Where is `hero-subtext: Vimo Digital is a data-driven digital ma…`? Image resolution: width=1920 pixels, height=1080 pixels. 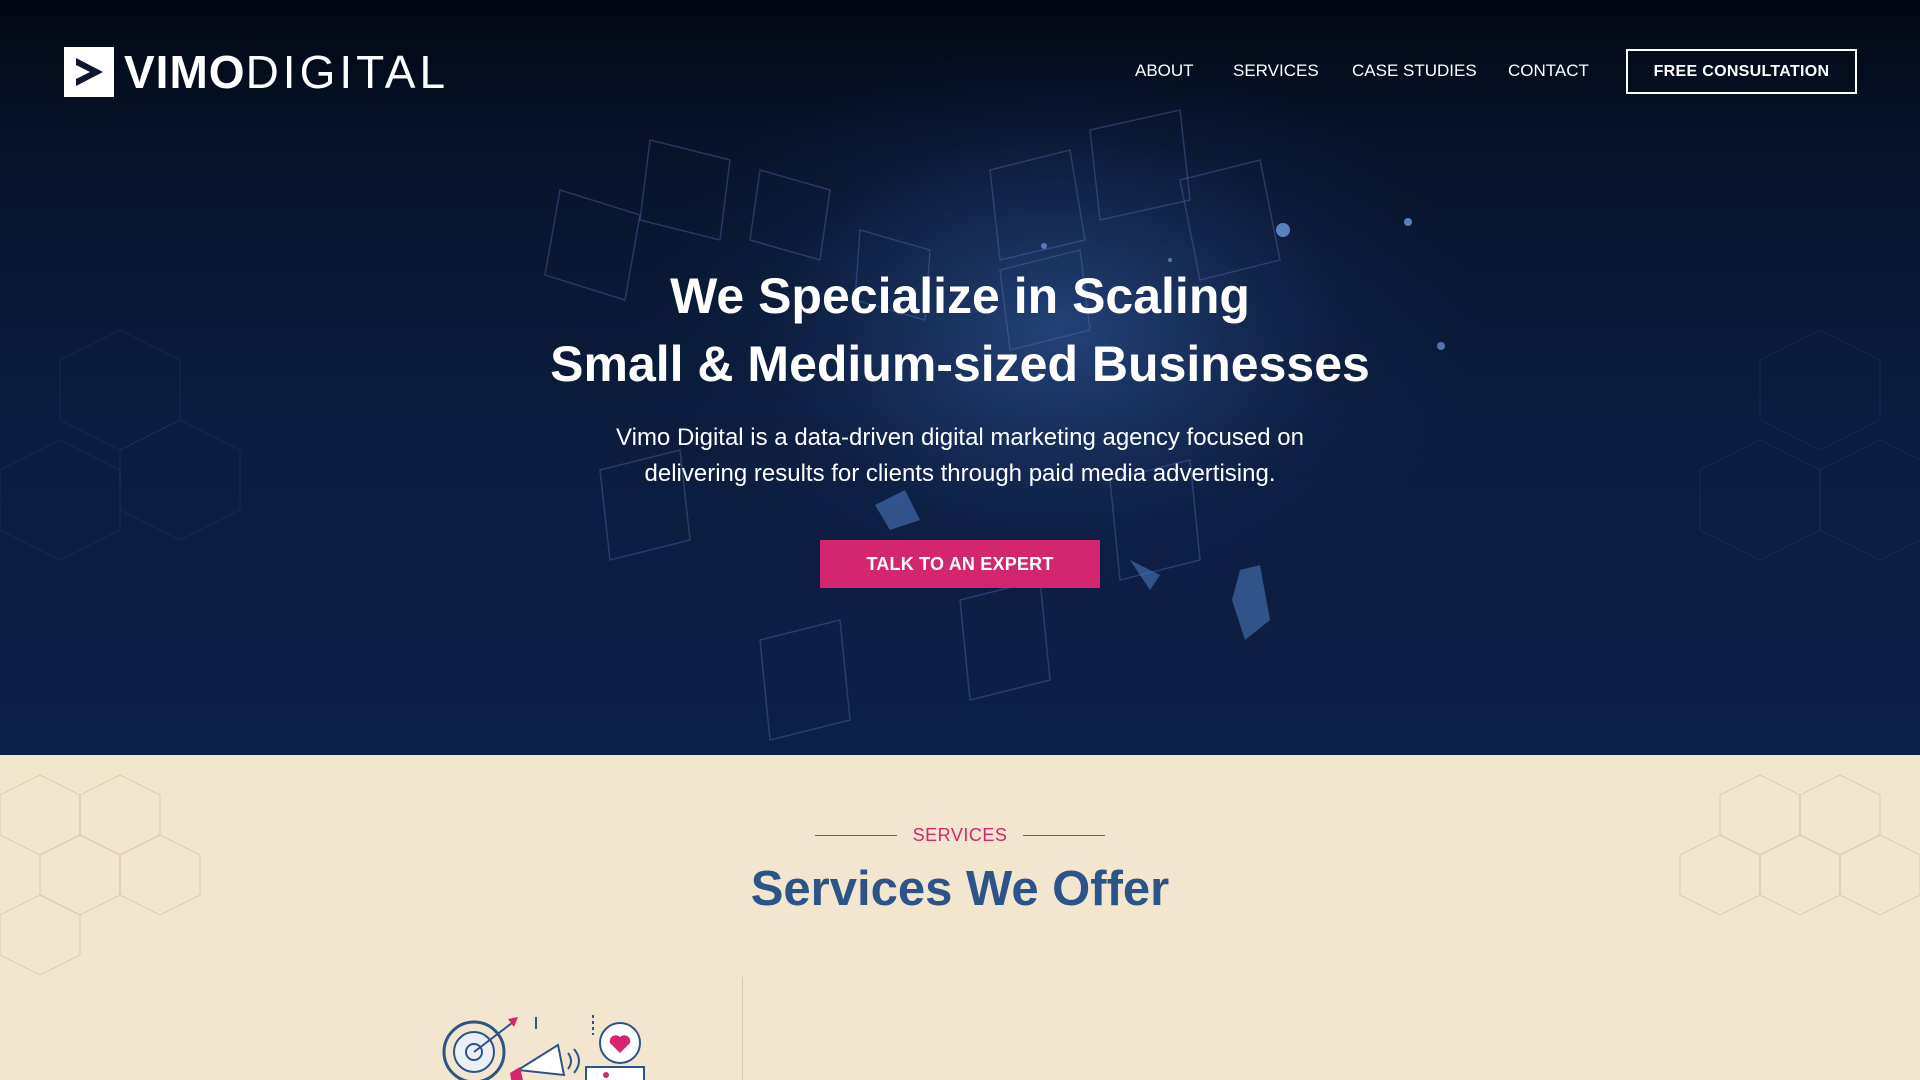
hero-subtext: Vimo Digital is a data-driven digital ma… is located at coordinates (960, 456).